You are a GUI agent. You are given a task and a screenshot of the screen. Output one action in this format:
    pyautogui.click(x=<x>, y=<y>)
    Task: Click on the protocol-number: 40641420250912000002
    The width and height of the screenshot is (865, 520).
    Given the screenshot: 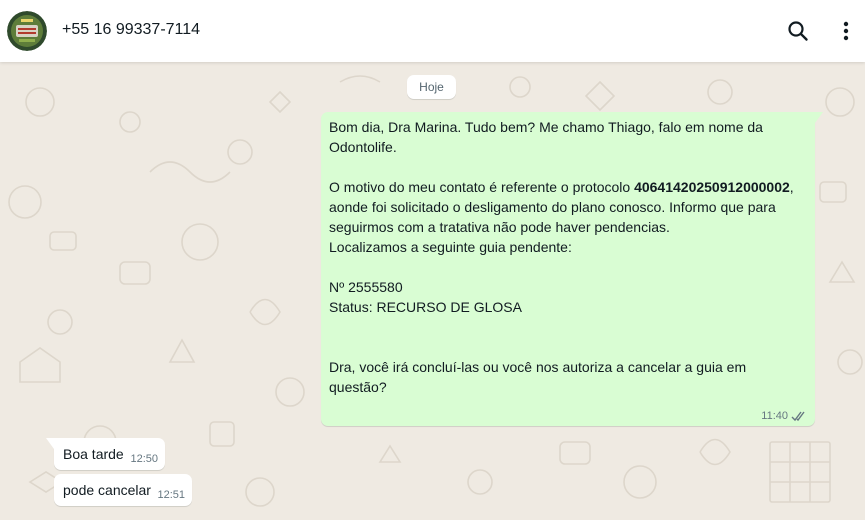 What is the action you would take?
    pyautogui.click(x=712, y=187)
    